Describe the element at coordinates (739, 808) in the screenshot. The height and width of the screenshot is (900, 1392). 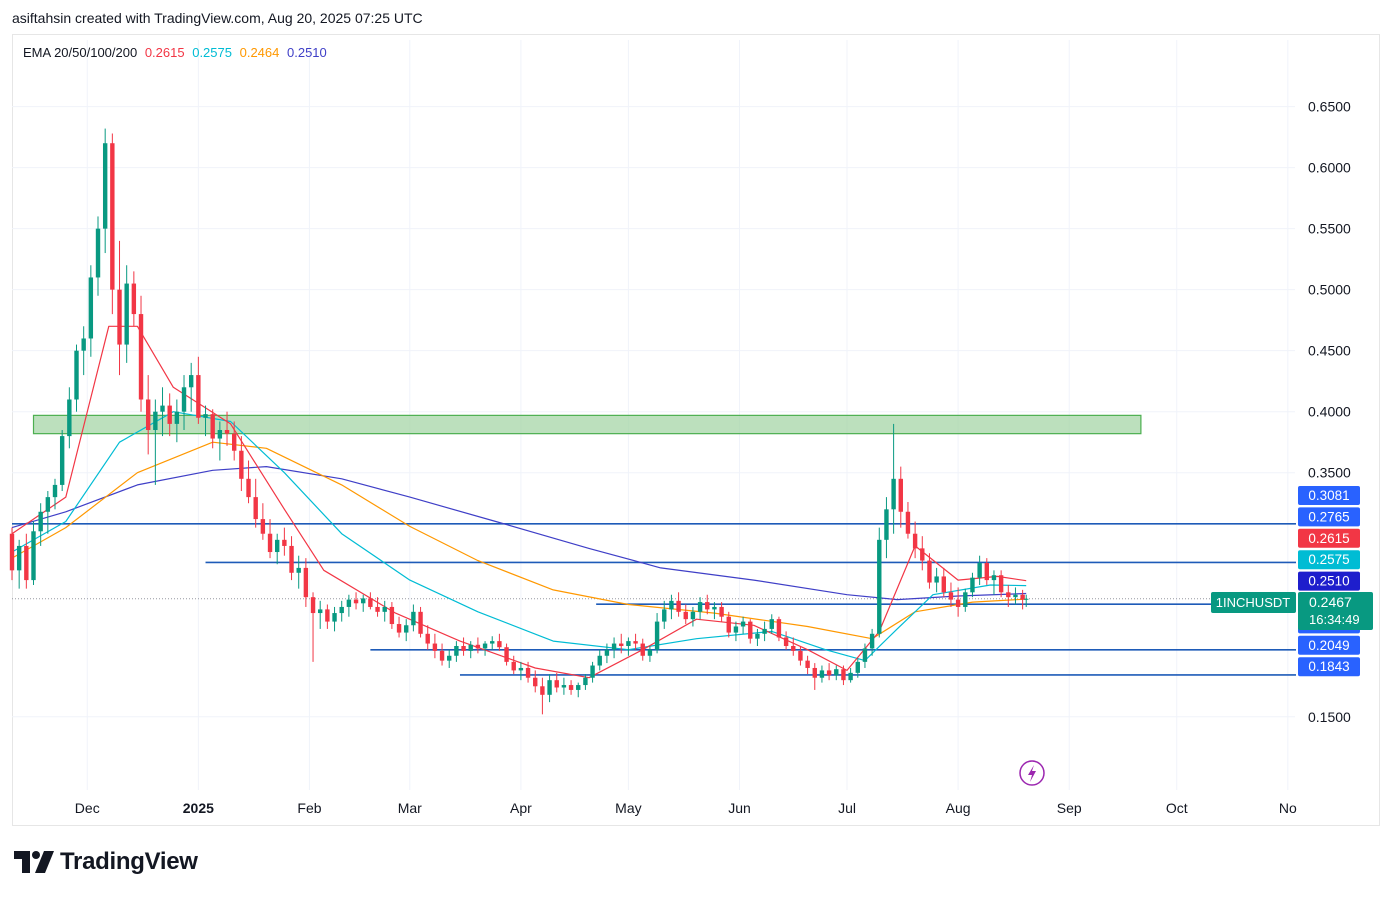
I see `x-tick-label: Jun` at that location.